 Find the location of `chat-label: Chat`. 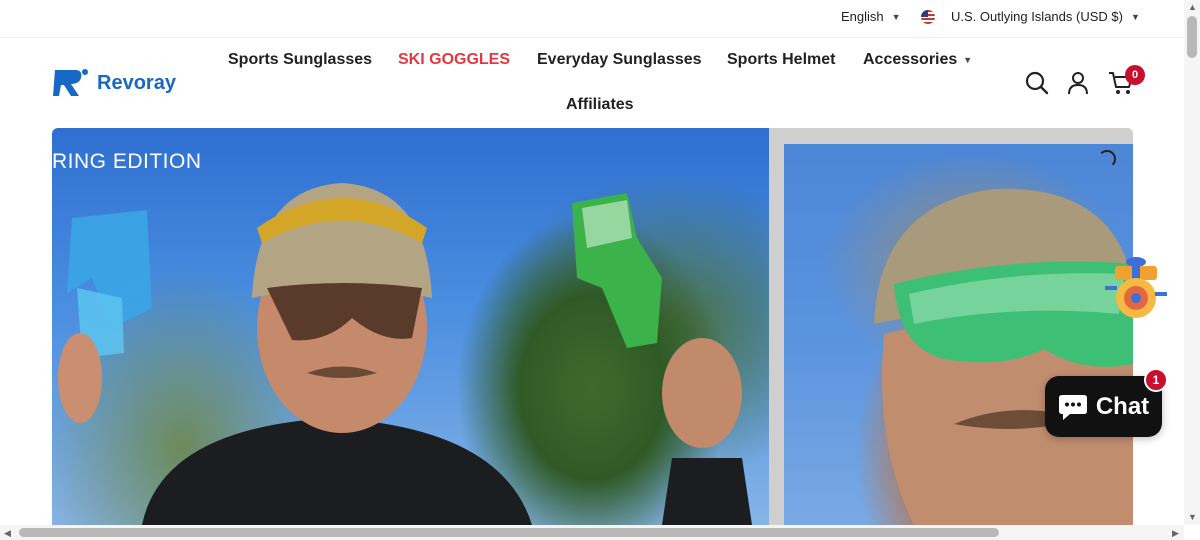

chat-label: Chat is located at coordinates (1122, 406).